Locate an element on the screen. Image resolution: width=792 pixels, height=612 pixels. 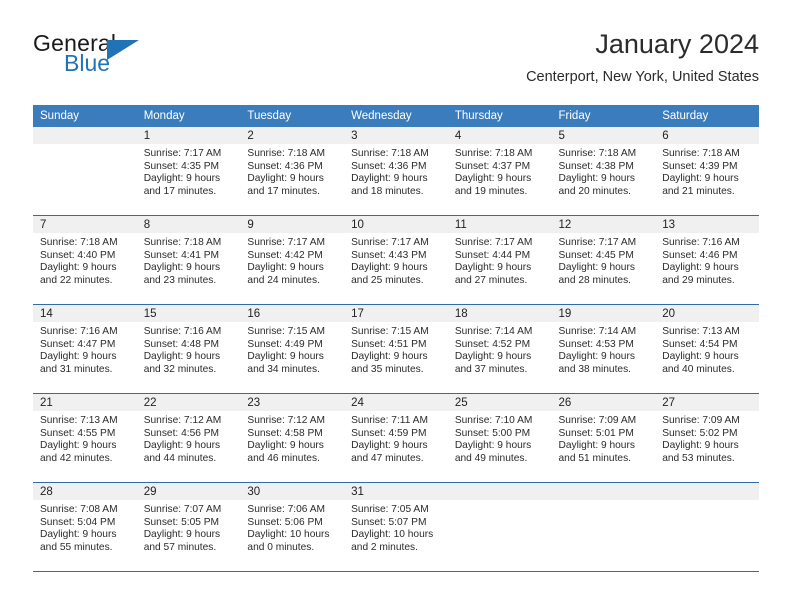
day-number: 28 is located at coordinates (85, 491).